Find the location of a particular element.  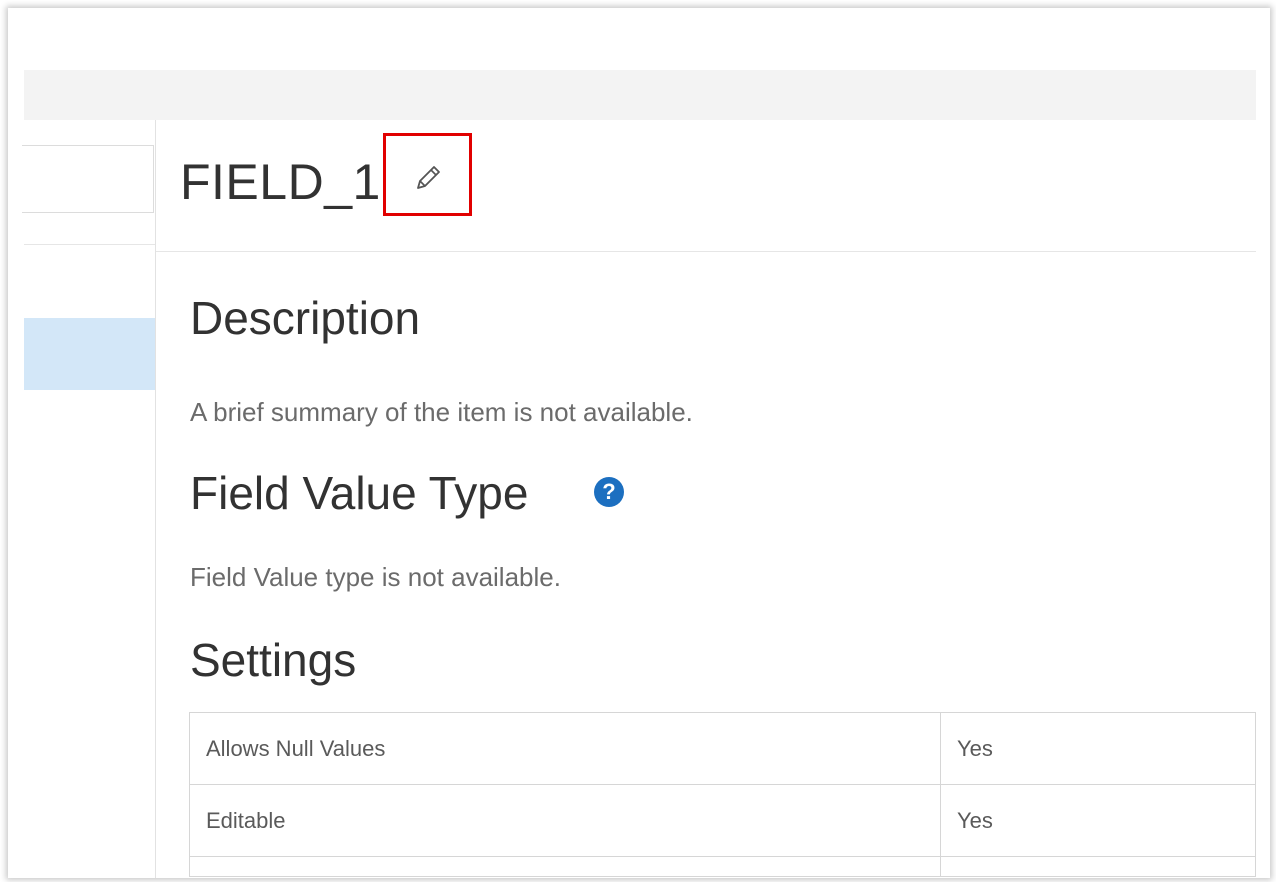

setting-label is located at coordinates (565, 866).